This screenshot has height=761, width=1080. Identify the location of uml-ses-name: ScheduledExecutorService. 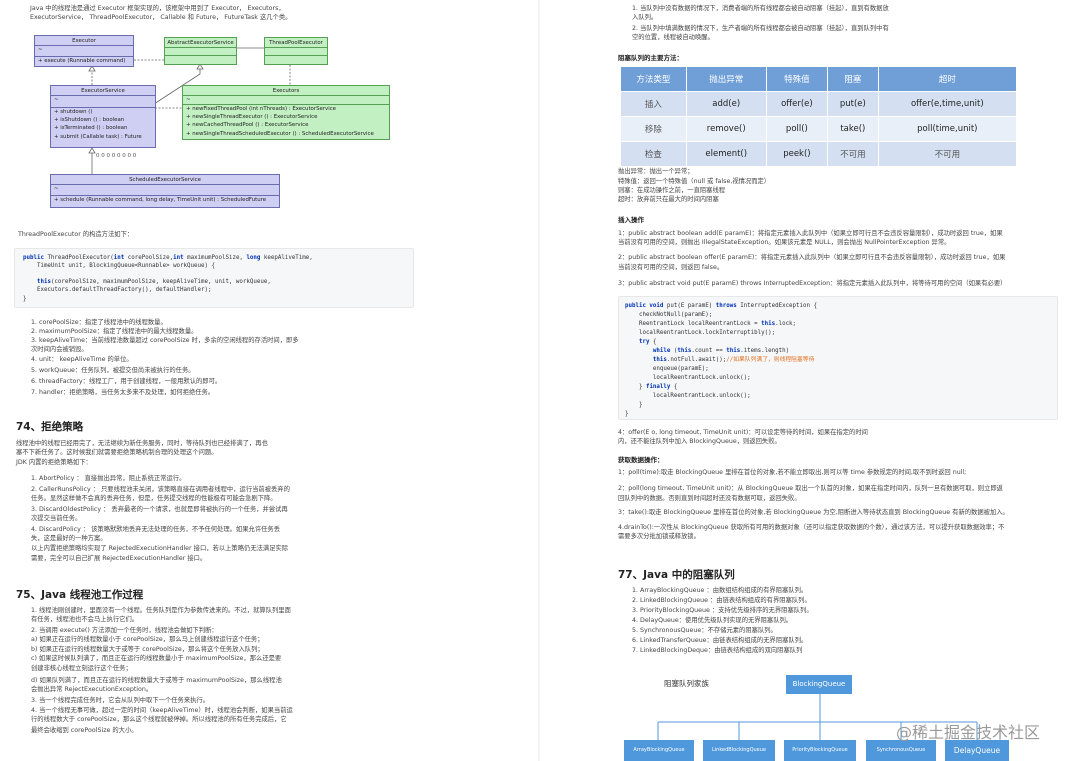
(165, 180).